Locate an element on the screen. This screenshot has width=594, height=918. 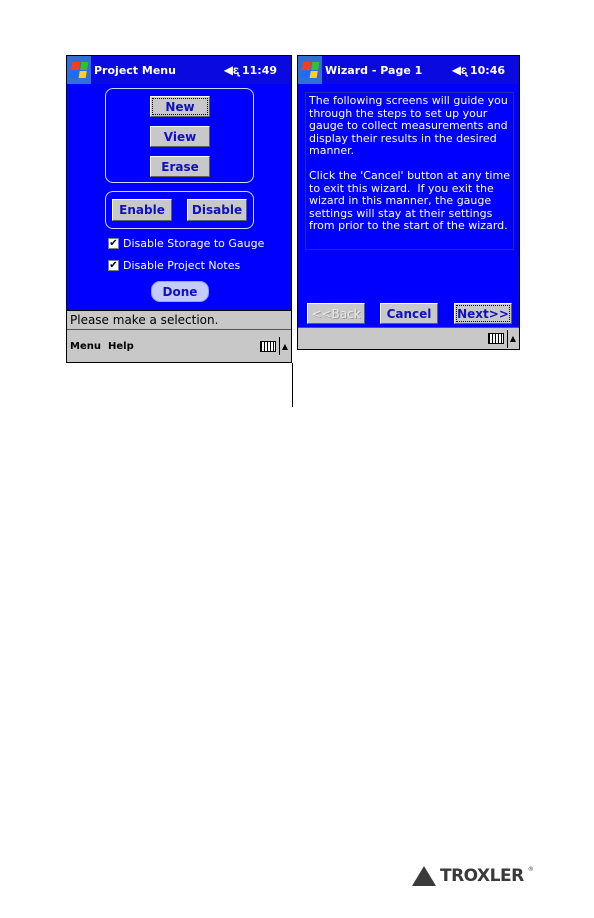
new-button: New is located at coordinates (180, 106).